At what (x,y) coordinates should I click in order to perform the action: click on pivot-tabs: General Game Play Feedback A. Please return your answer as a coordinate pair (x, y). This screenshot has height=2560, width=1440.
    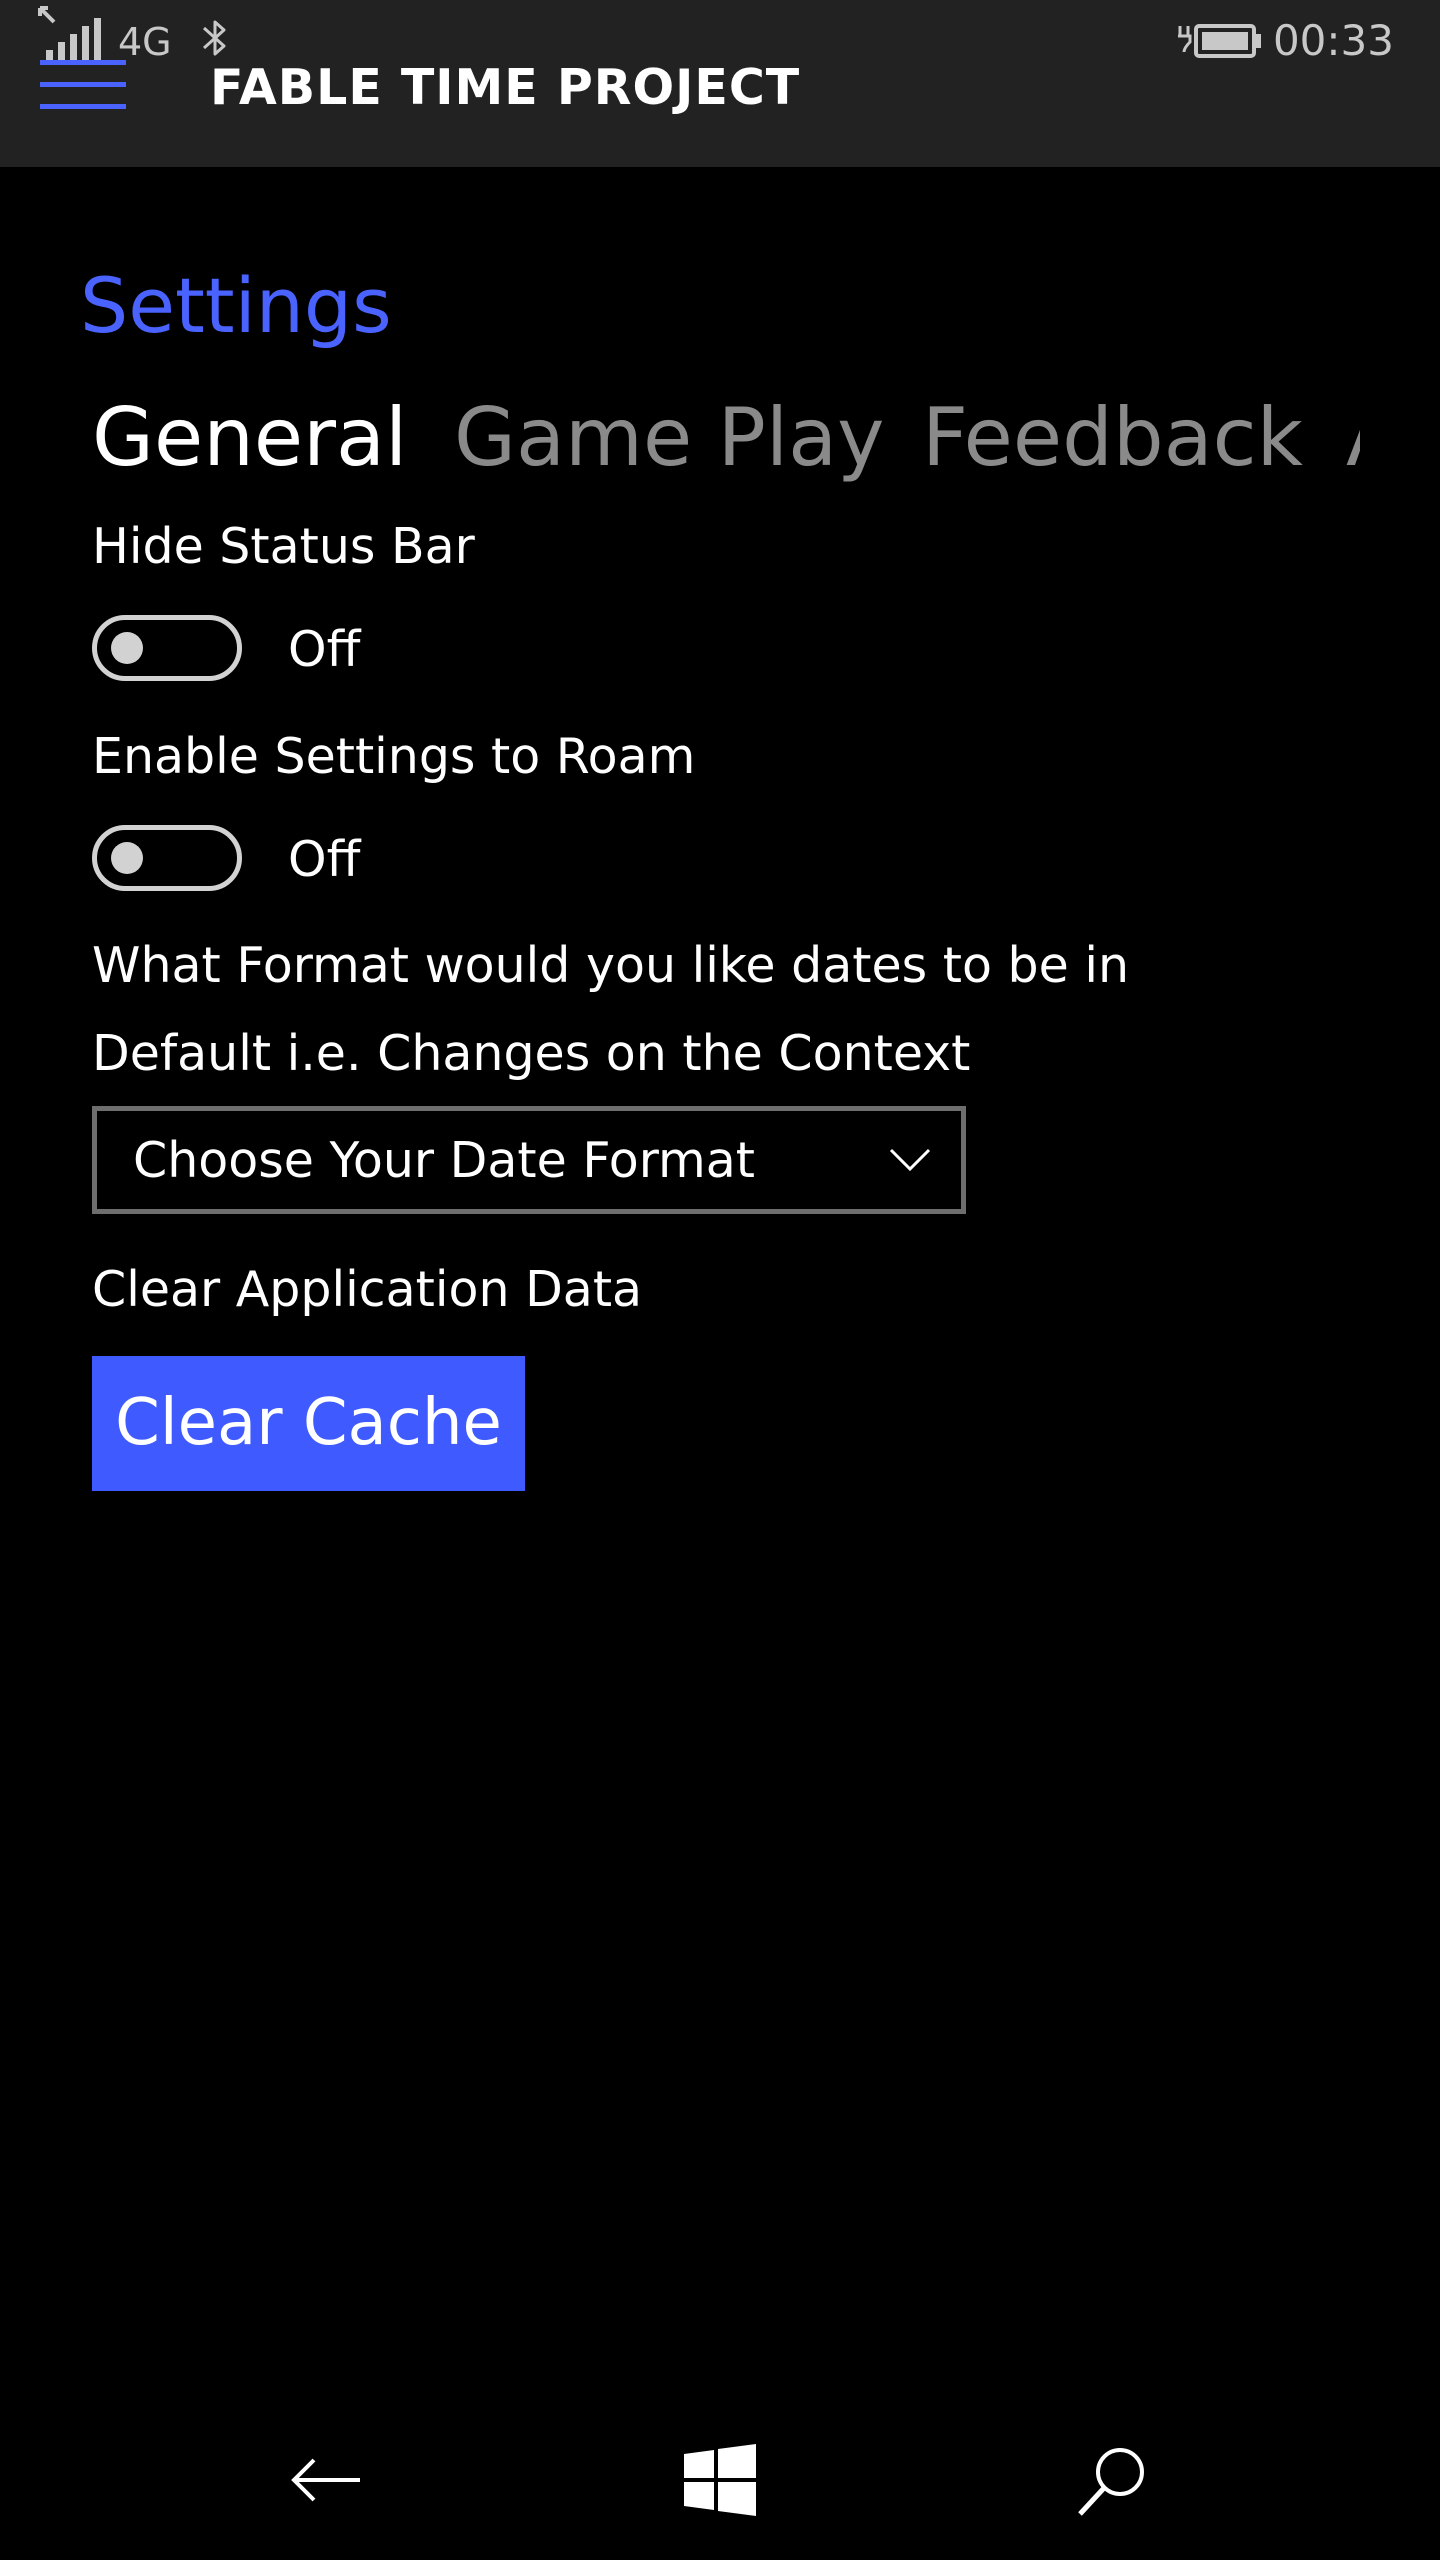
    Looking at the image, I should click on (680, 438).